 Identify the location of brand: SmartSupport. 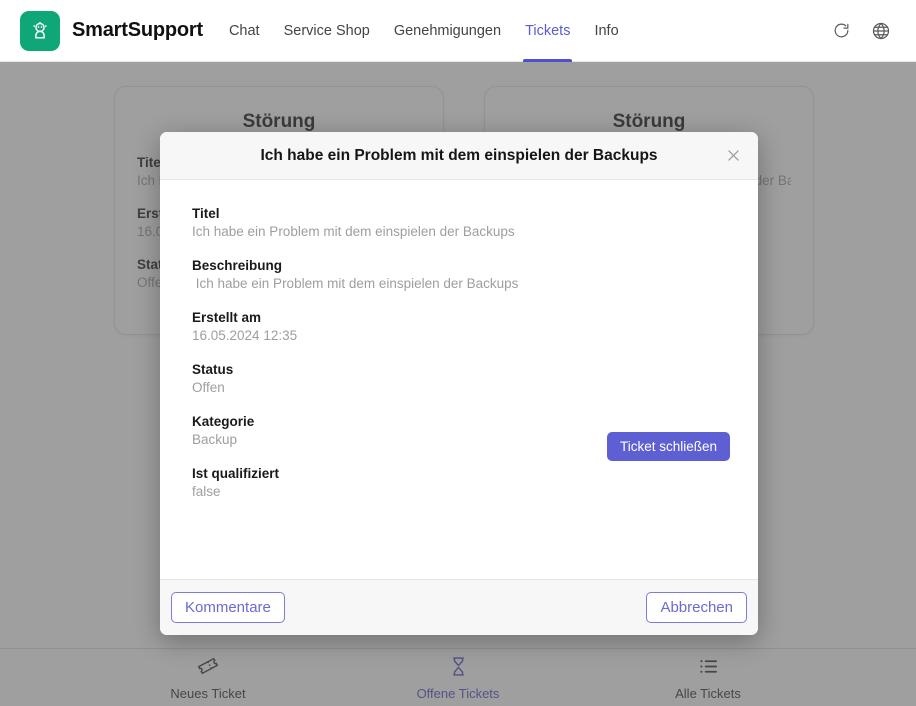
(111, 30).